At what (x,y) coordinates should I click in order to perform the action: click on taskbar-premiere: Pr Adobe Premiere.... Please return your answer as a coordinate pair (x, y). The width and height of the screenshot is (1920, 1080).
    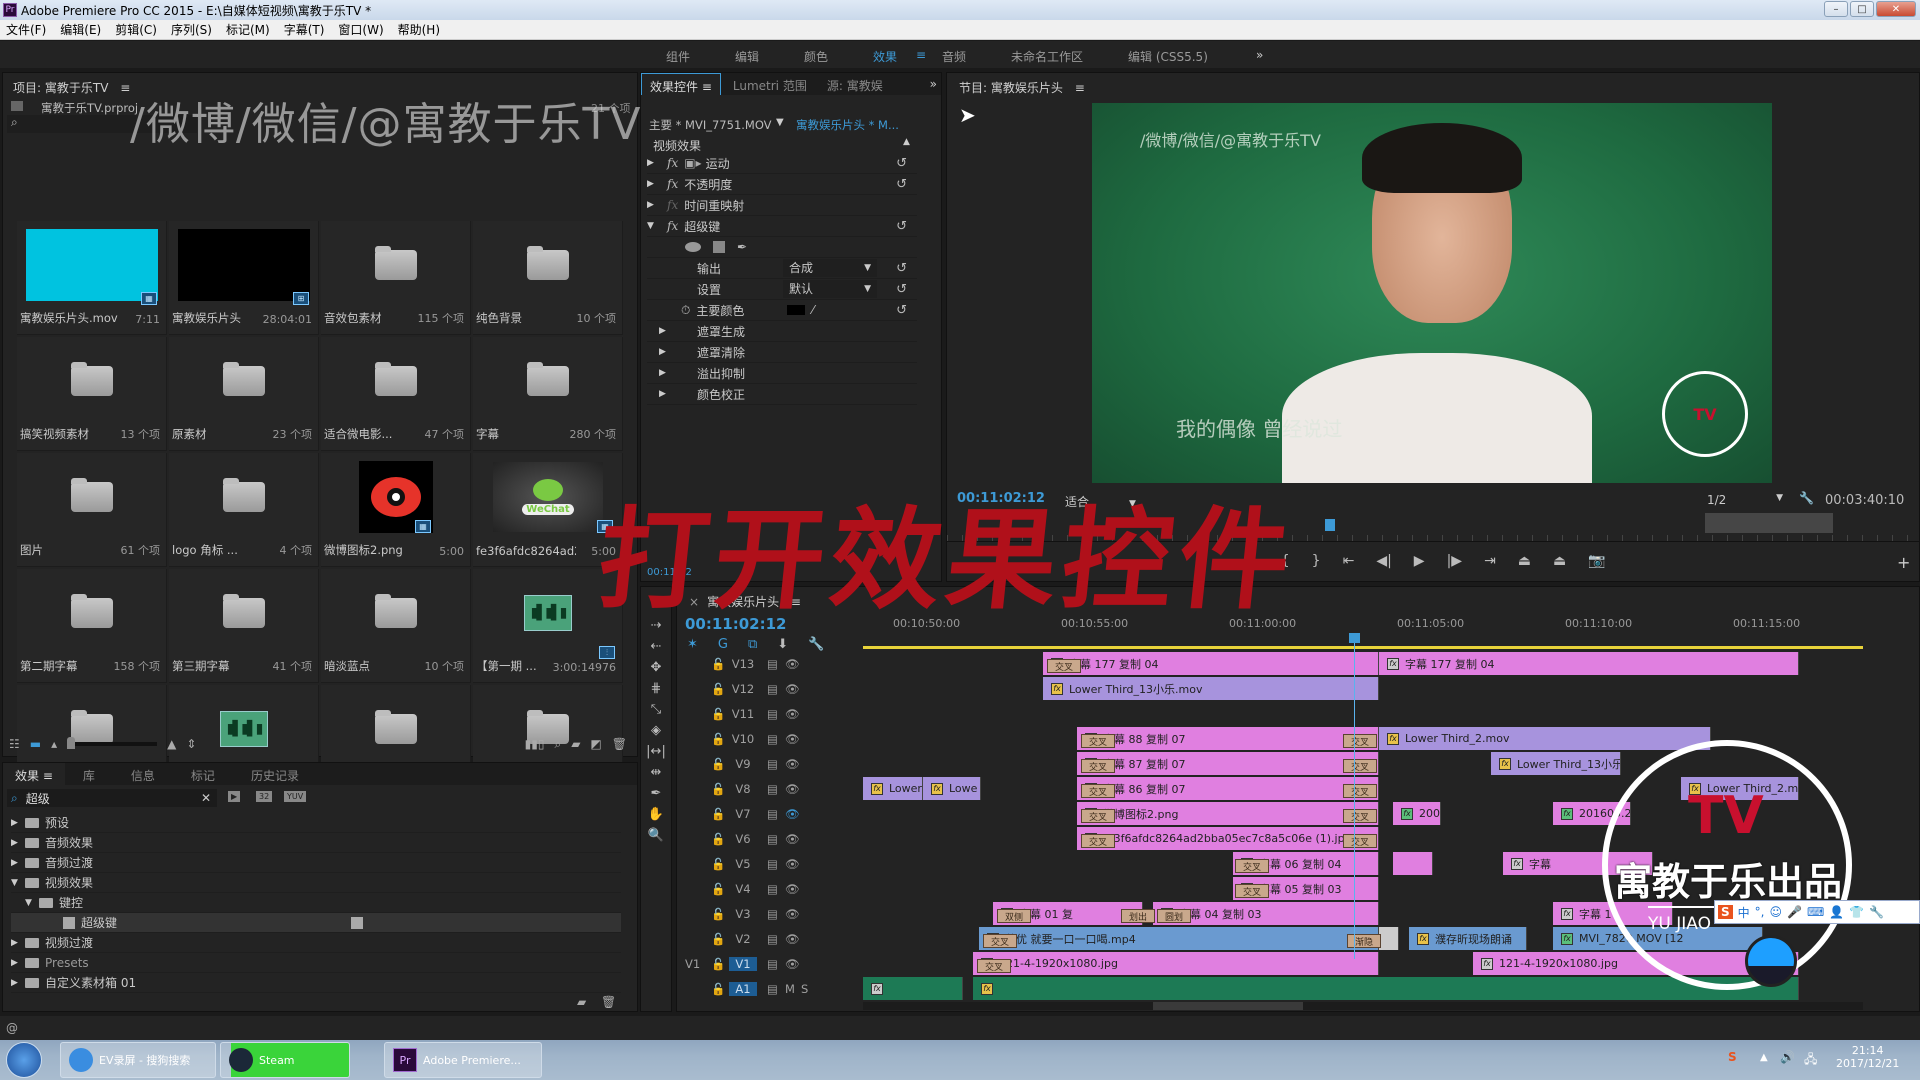
    Looking at the image, I should click on (463, 1060).